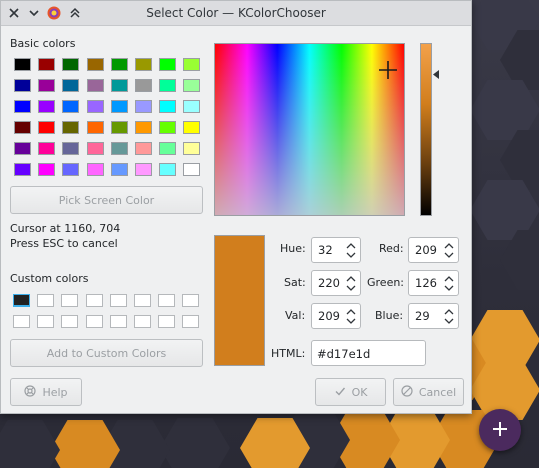 The width and height of the screenshot is (539, 468). I want to click on cancel-button: Cancel, so click(428, 392).